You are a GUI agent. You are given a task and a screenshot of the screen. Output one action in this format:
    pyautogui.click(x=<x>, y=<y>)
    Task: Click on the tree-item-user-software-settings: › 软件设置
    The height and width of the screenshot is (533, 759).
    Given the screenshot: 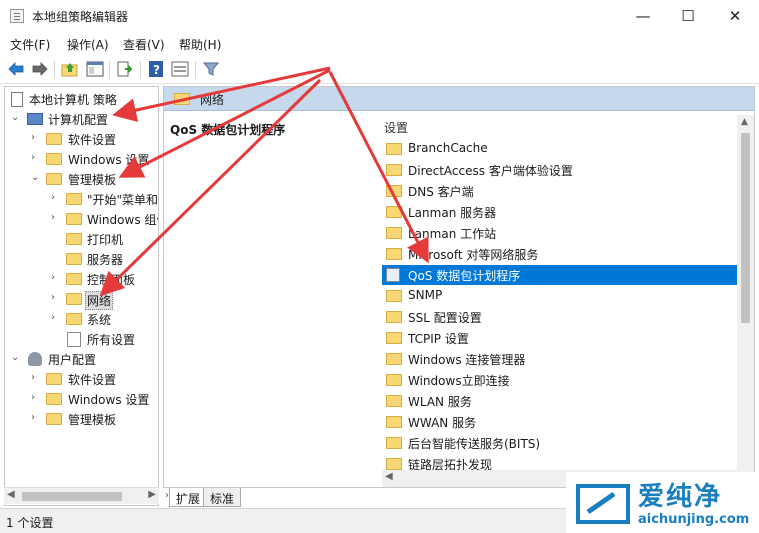 What is the action you would take?
    pyautogui.click(x=81, y=379)
    